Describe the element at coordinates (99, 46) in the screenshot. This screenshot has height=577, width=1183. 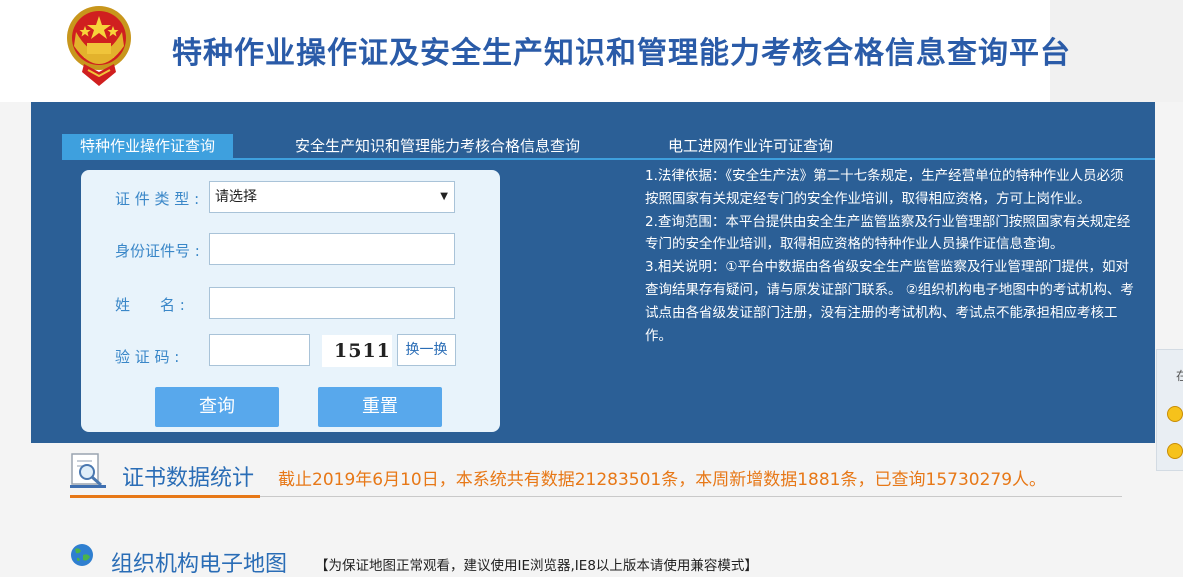
I see `national-emblem-icon` at that location.